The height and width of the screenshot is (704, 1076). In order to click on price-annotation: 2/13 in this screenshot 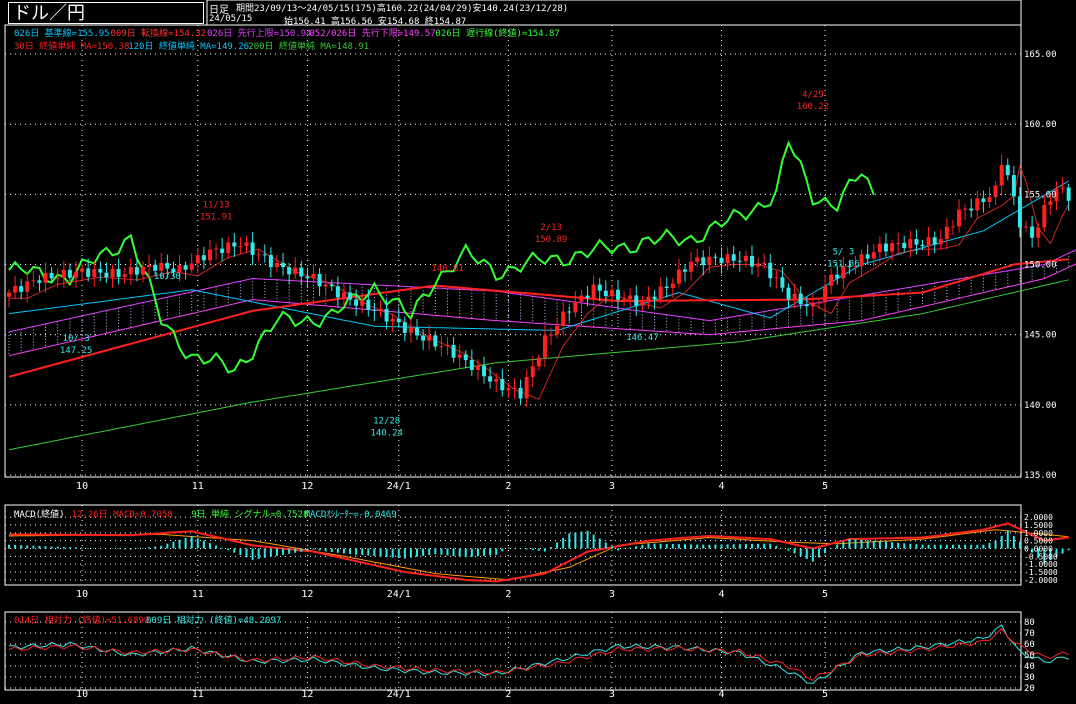, I will do `click(551, 228)`.